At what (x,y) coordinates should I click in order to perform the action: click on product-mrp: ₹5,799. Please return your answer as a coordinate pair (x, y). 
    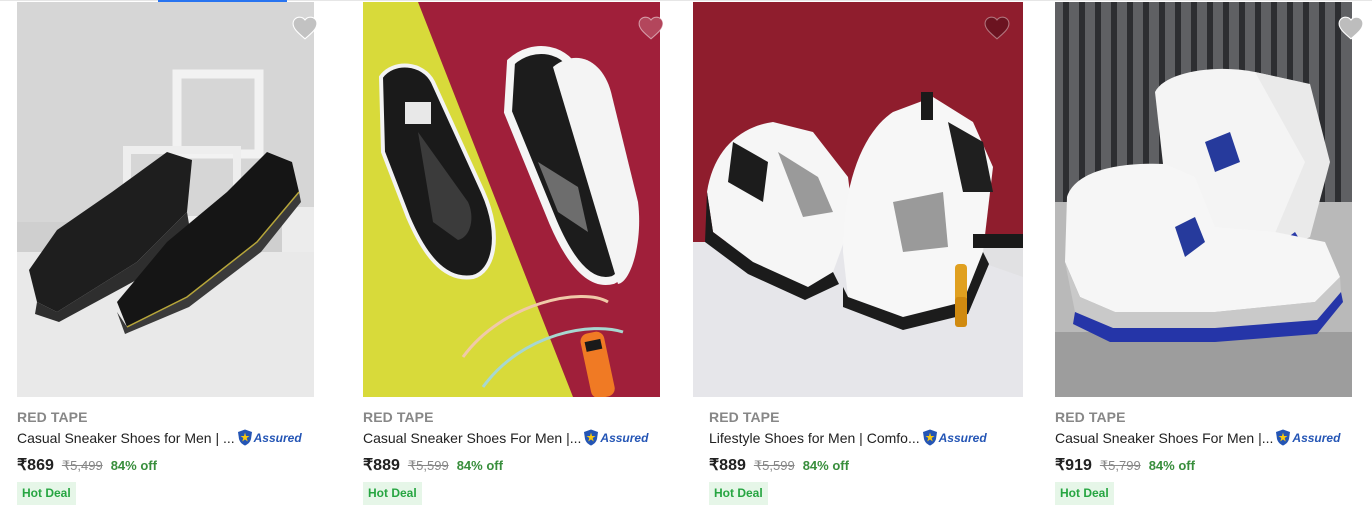
    Looking at the image, I should click on (1120, 465).